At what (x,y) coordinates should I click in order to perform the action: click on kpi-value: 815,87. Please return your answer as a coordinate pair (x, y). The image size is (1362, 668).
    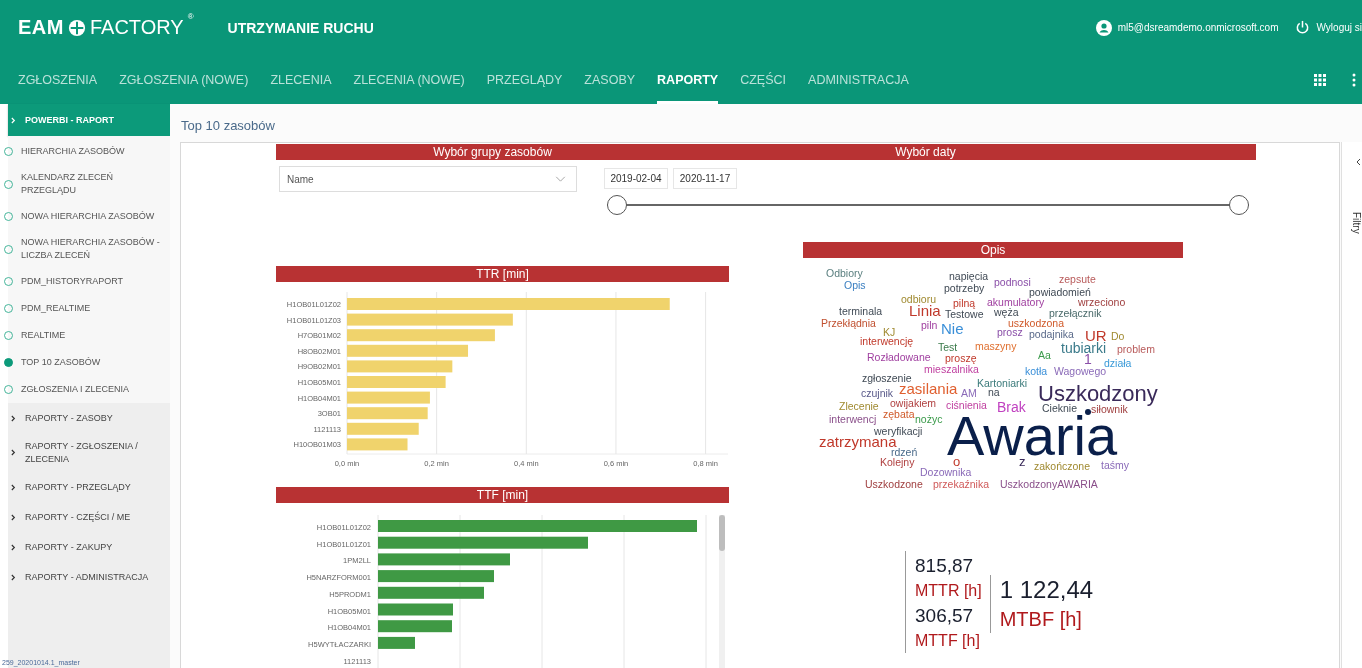
    Looking at the image, I should click on (945, 566).